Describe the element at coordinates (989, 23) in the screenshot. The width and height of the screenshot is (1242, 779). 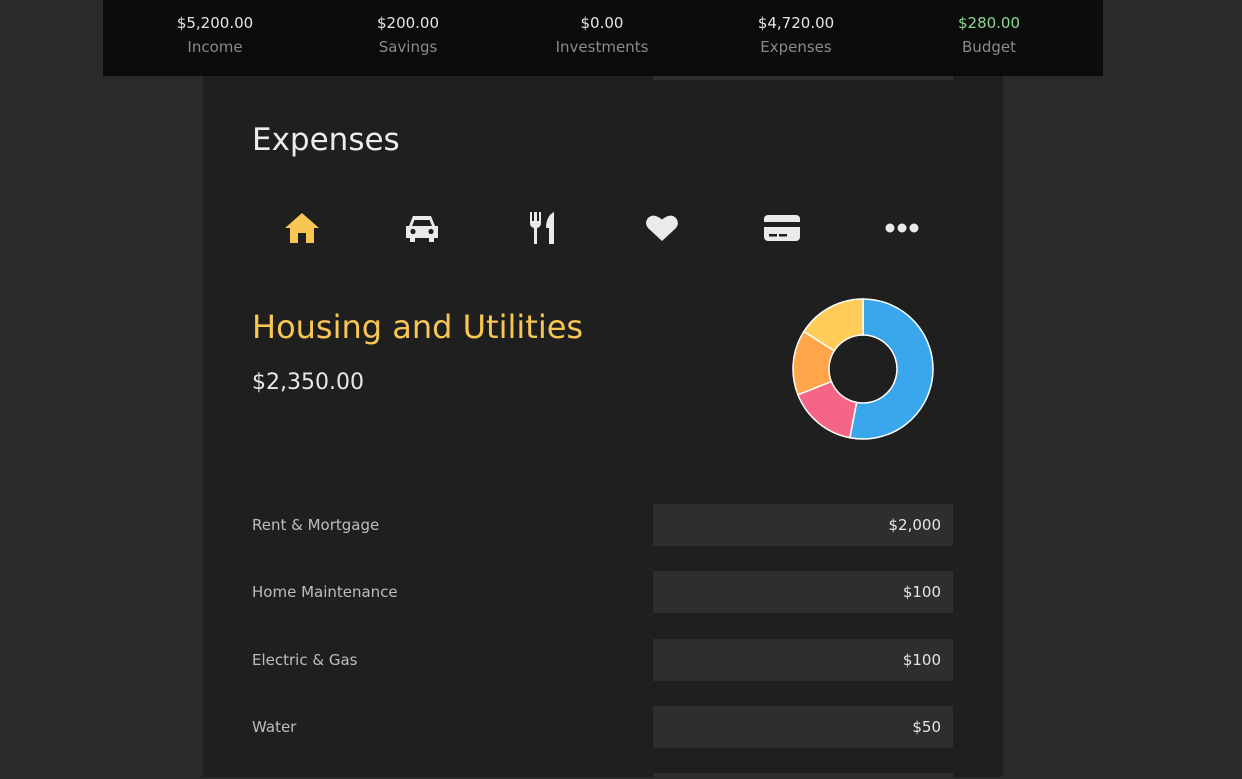
I see `budget-value: $280.00` at that location.